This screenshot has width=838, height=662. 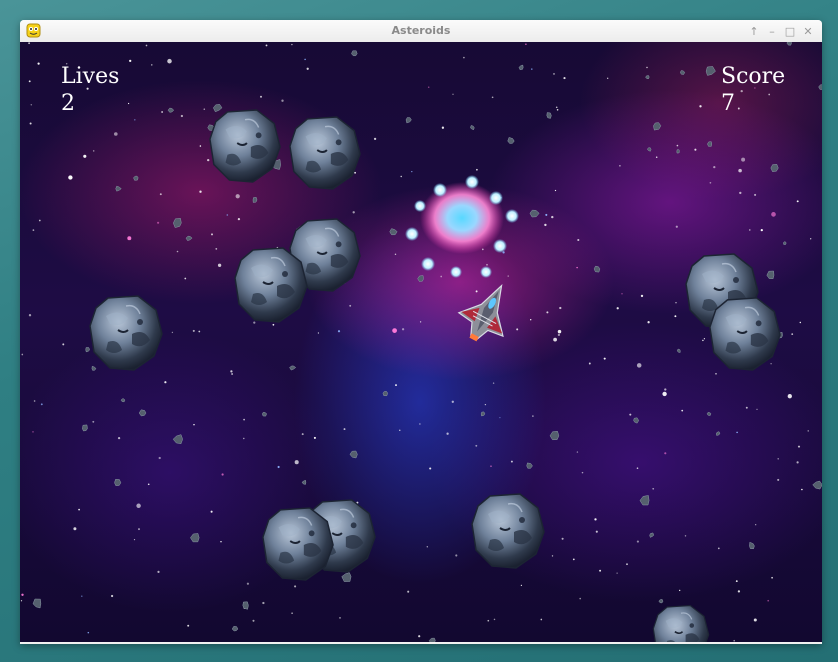 What do you see at coordinates (790, 31) in the screenshot?
I see `maximize-button: □` at bounding box center [790, 31].